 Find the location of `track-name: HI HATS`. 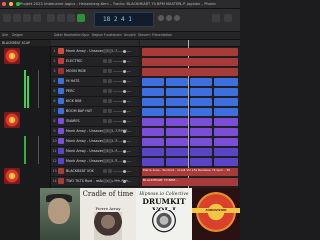

track-name: HI HATS is located at coordinates (72, 81).